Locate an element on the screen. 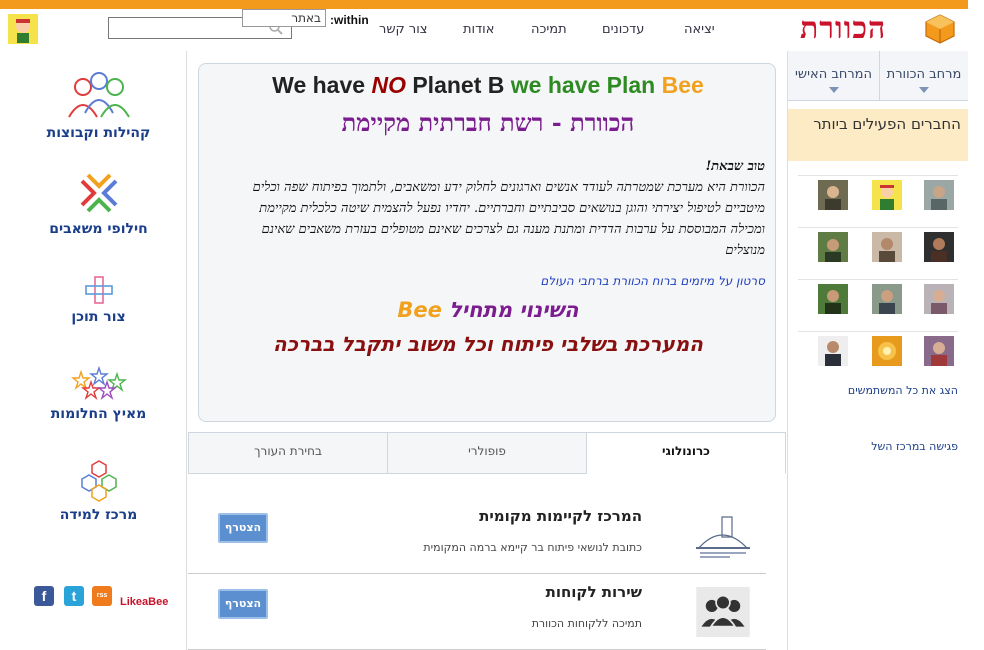 Image resolution: width=984 pixels, height=650 pixels. menu-create-content-label: צור תוכן is located at coordinates (98, 317).